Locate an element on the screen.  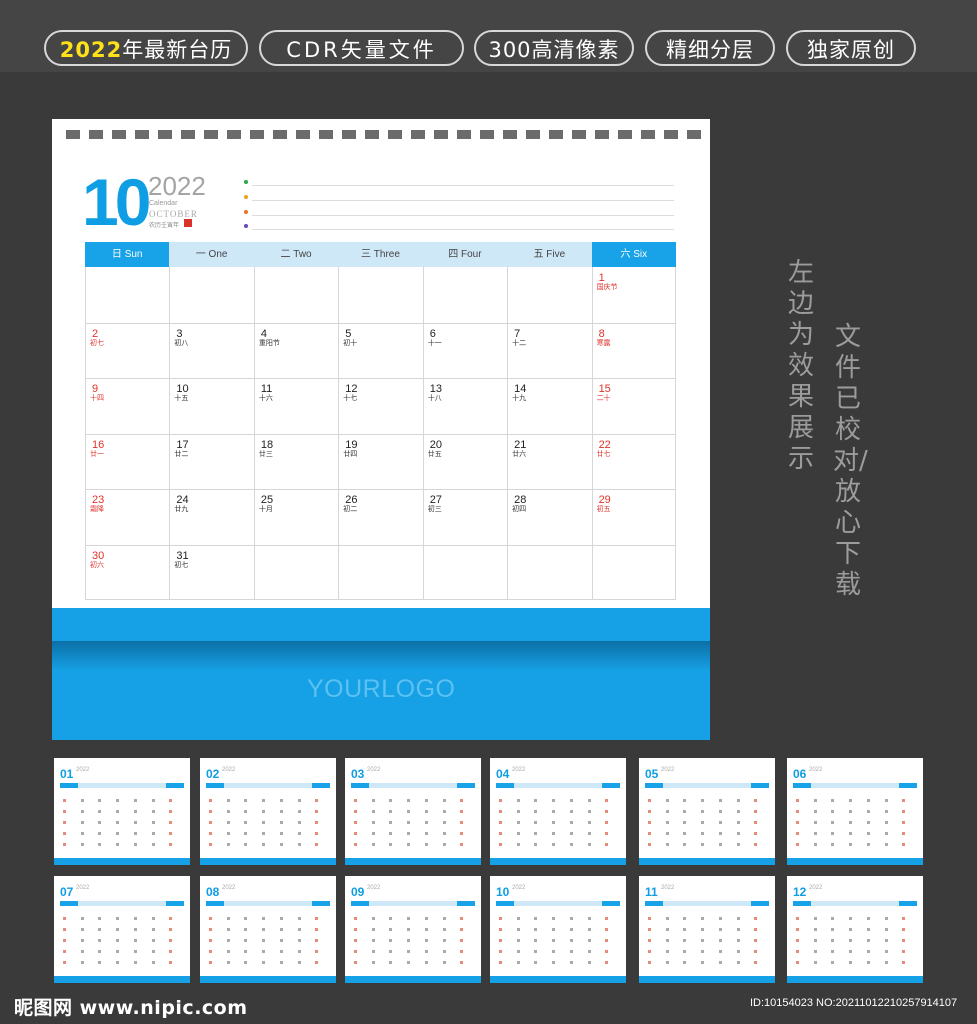
thumbnail-month-number: 04 is located at coordinates (503, 774).